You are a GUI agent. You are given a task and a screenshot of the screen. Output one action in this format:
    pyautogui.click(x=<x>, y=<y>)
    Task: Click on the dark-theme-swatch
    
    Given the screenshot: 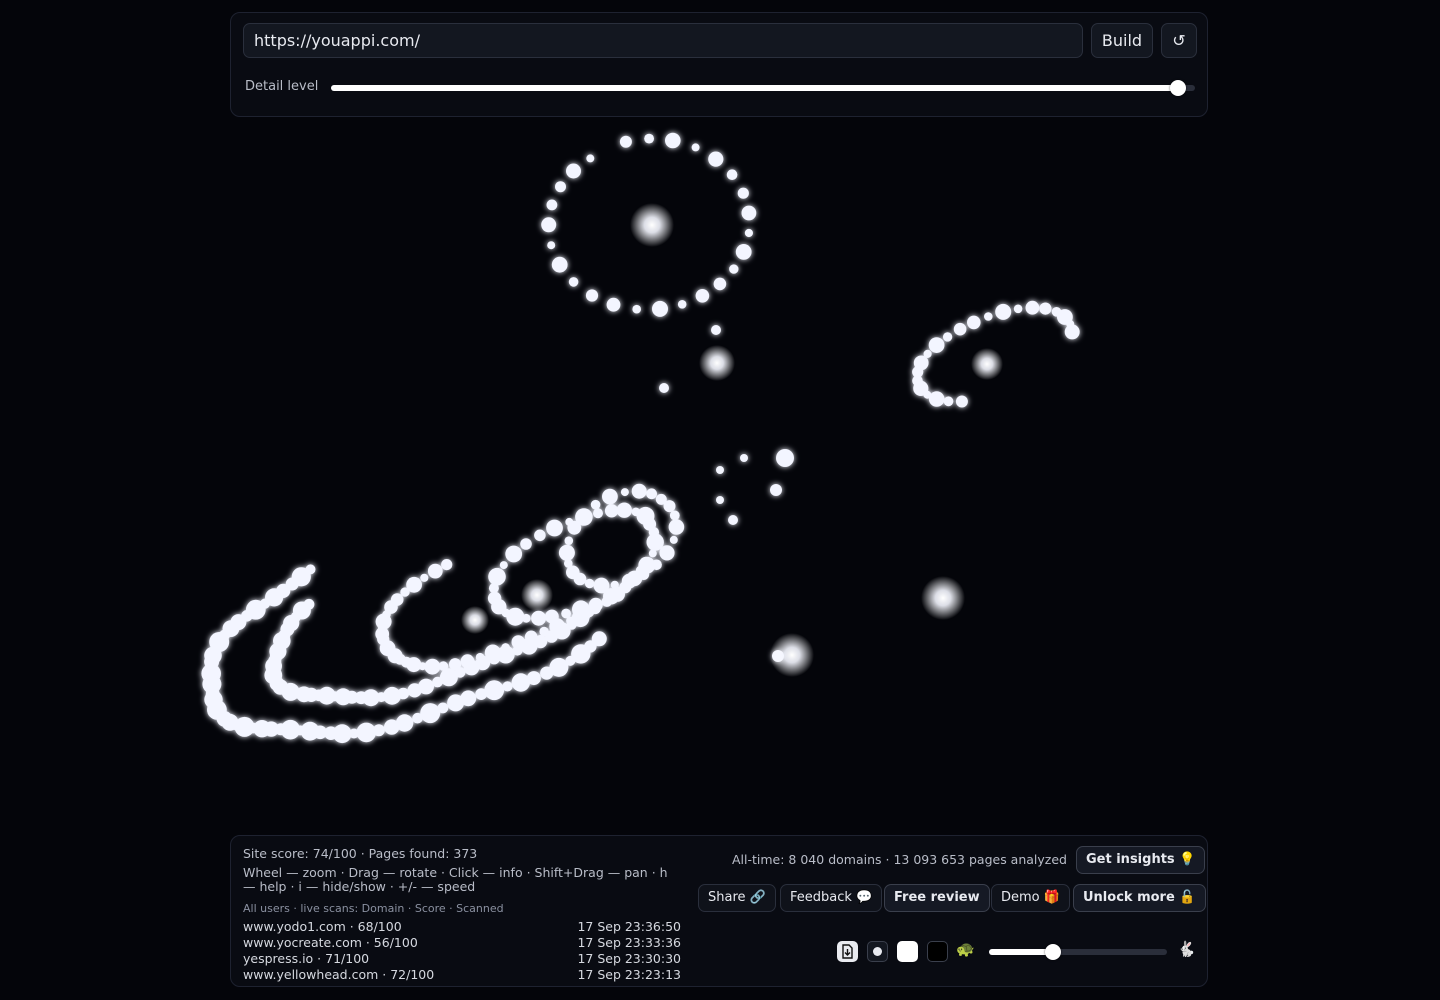 What is the action you would take?
    pyautogui.click(x=937, y=951)
    